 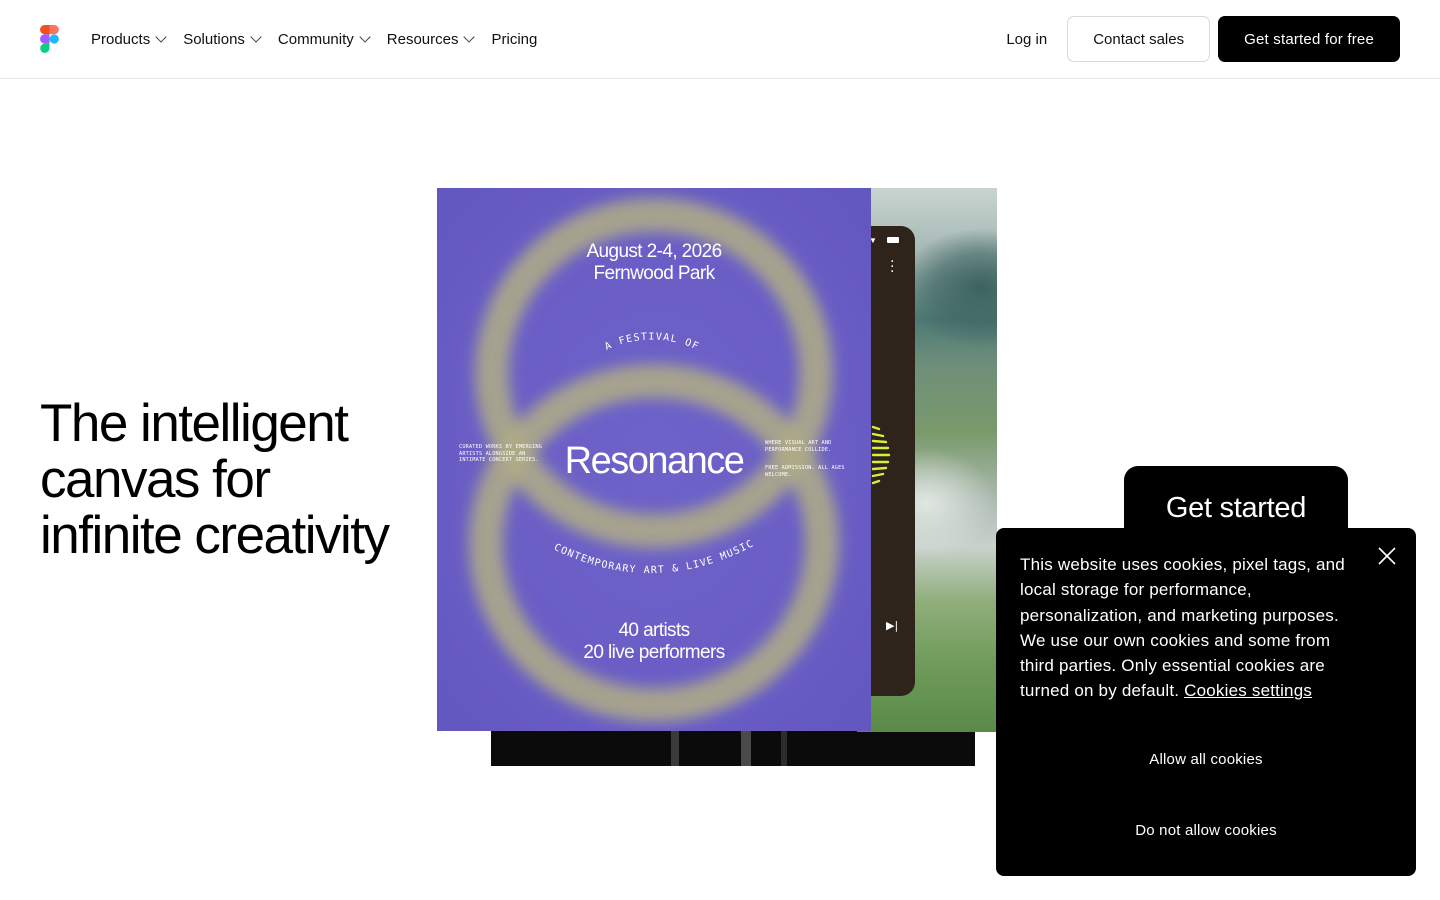 I want to click on skip-next-icon: ▶|, so click(x=892, y=625).